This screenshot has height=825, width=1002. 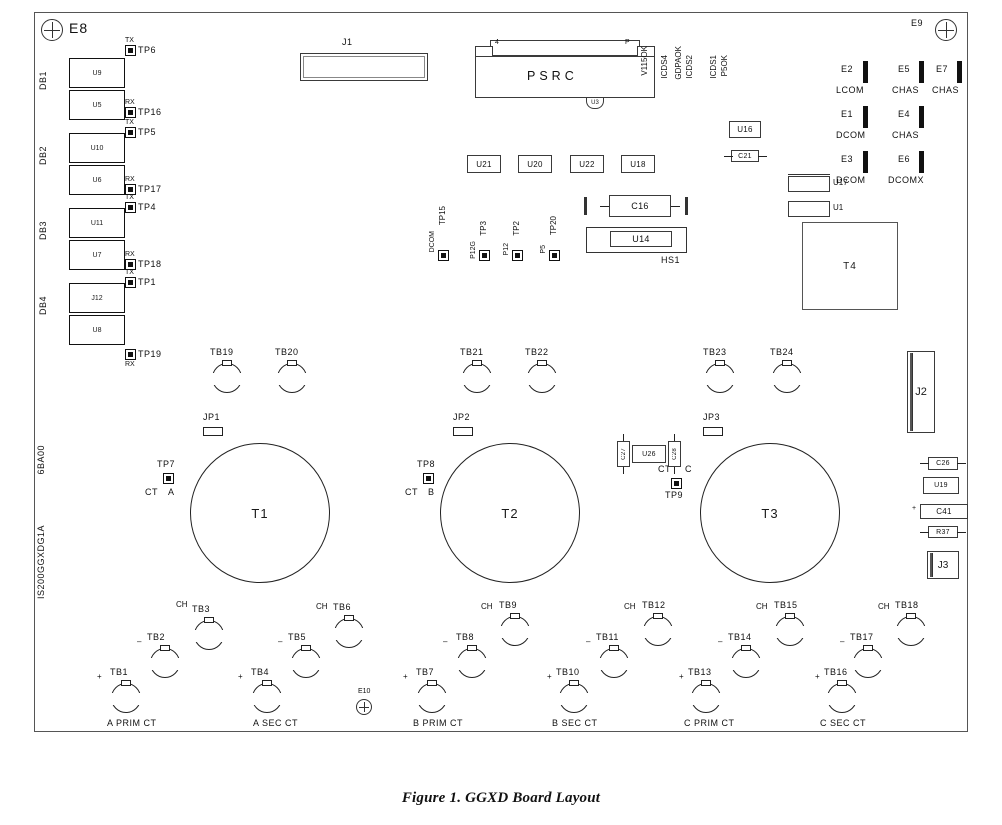 I want to click on terminal-lug-tb17, so click(x=869, y=661).